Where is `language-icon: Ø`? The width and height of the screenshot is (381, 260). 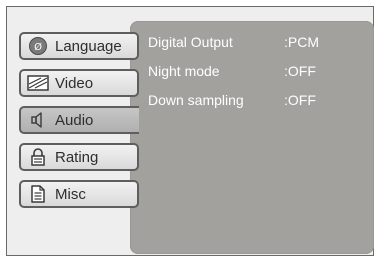 language-icon: Ø is located at coordinates (38, 46).